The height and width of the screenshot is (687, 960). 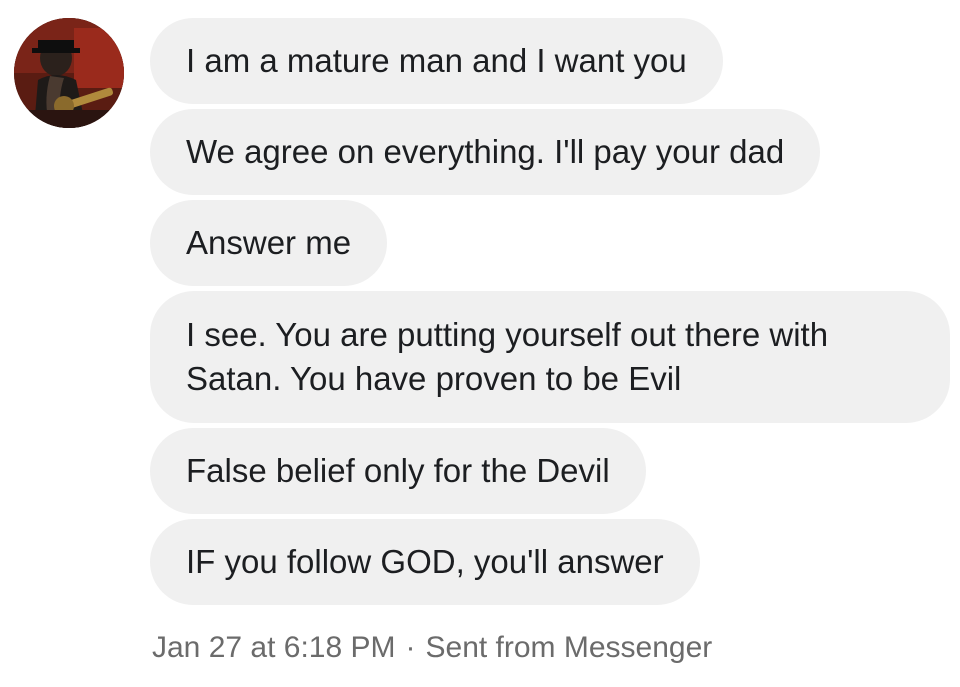 What do you see at coordinates (398, 471) in the screenshot?
I see `message-bubble: False belief only for the Devil` at bounding box center [398, 471].